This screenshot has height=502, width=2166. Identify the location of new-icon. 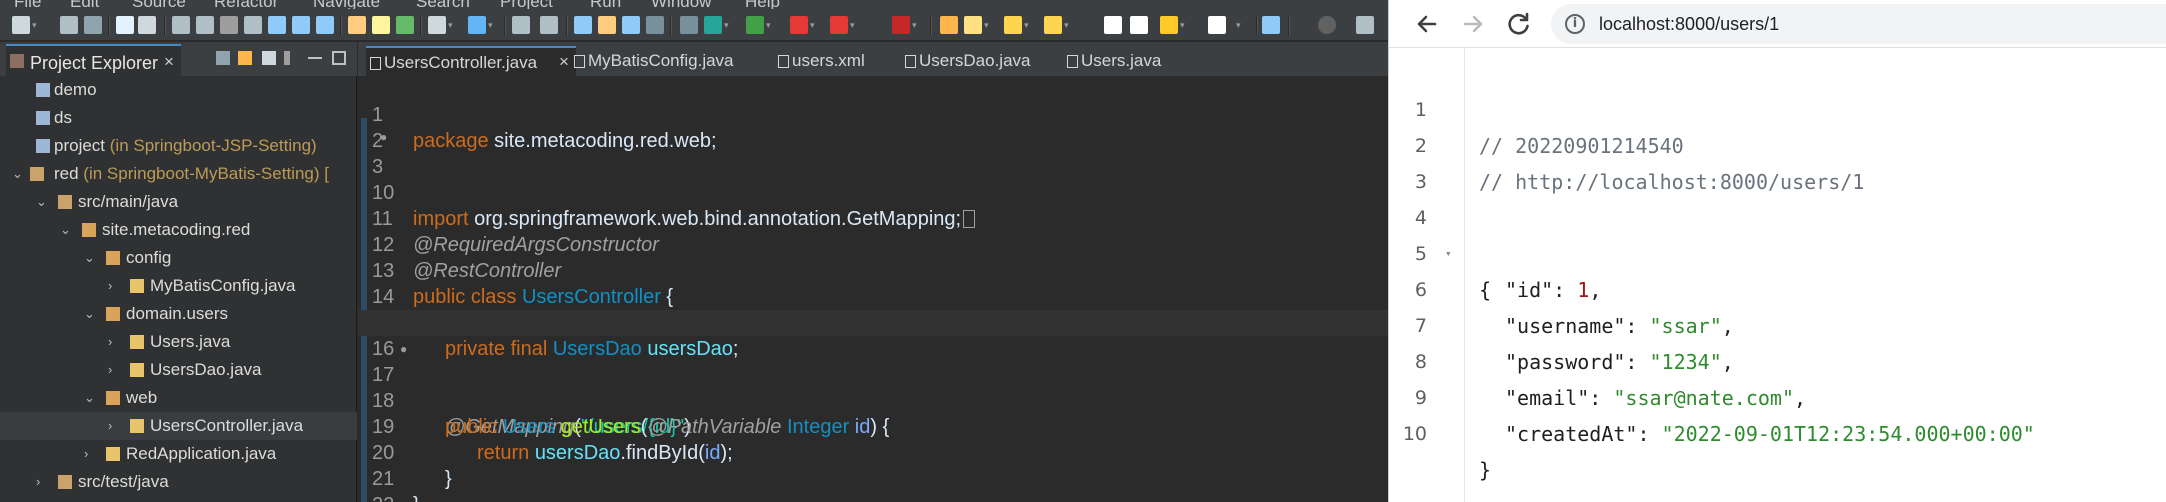
(21, 25).